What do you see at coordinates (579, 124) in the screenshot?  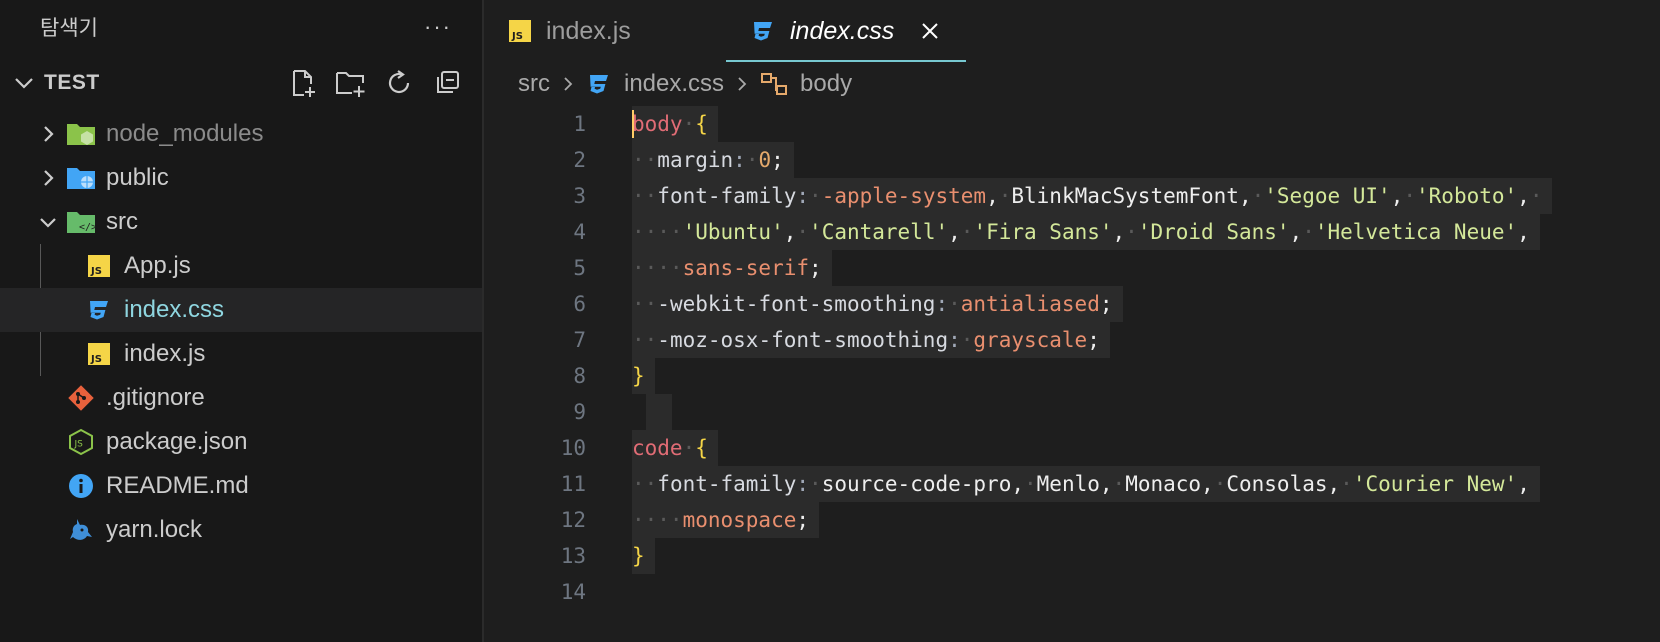 I see `line-number: 1` at bounding box center [579, 124].